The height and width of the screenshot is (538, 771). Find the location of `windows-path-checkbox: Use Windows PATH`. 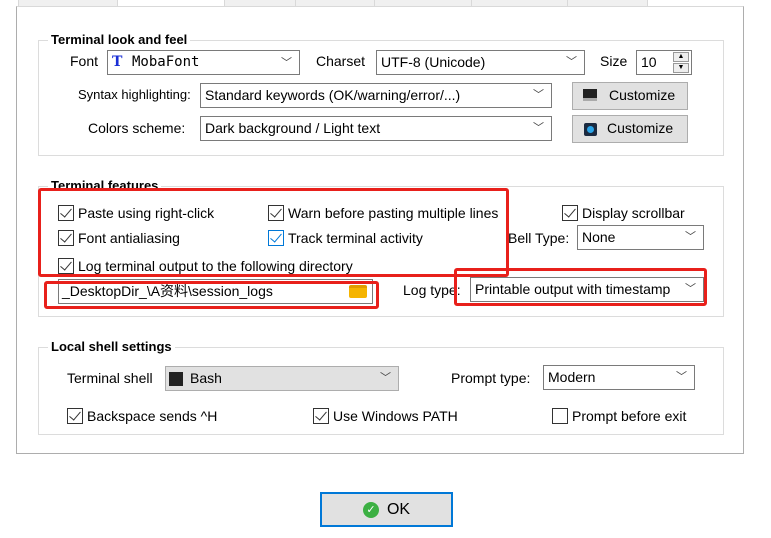

windows-path-checkbox: Use Windows PATH is located at coordinates (385, 416).